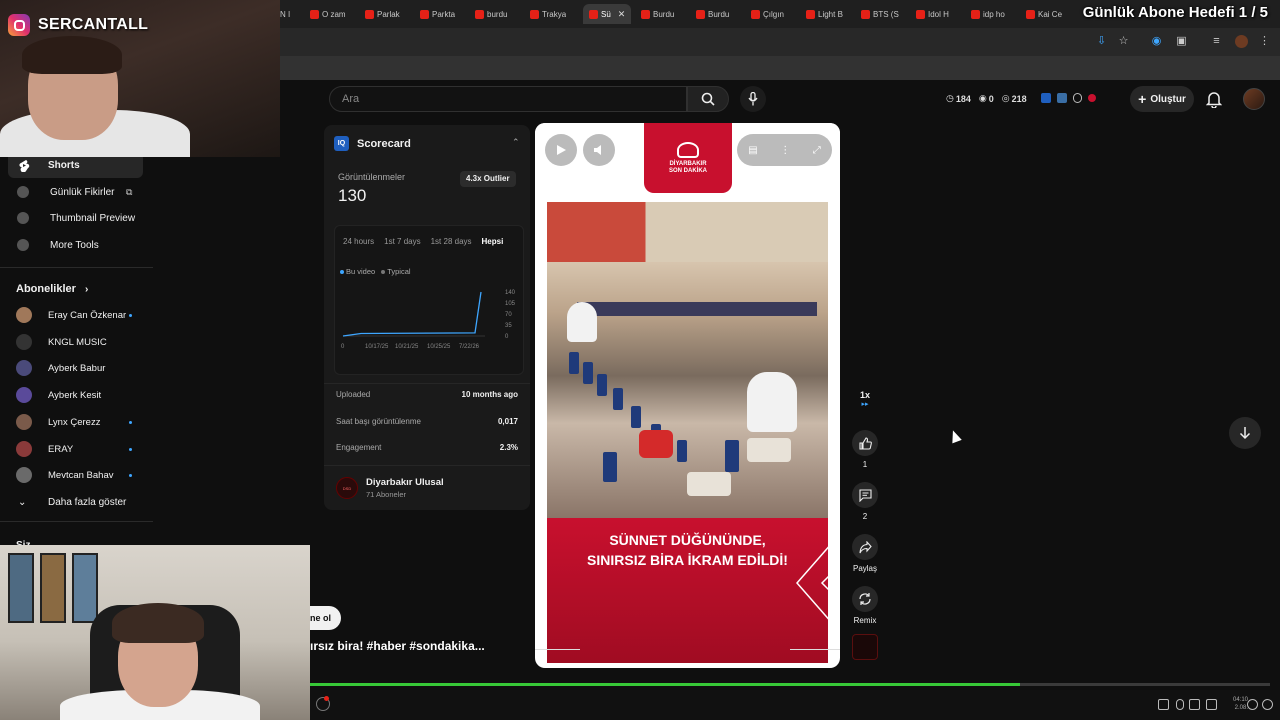 This screenshot has height=720, width=1280. Describe the element at coordinates (77, 449) in the screenshot. I see `subscription-item: ERAY` at that location.